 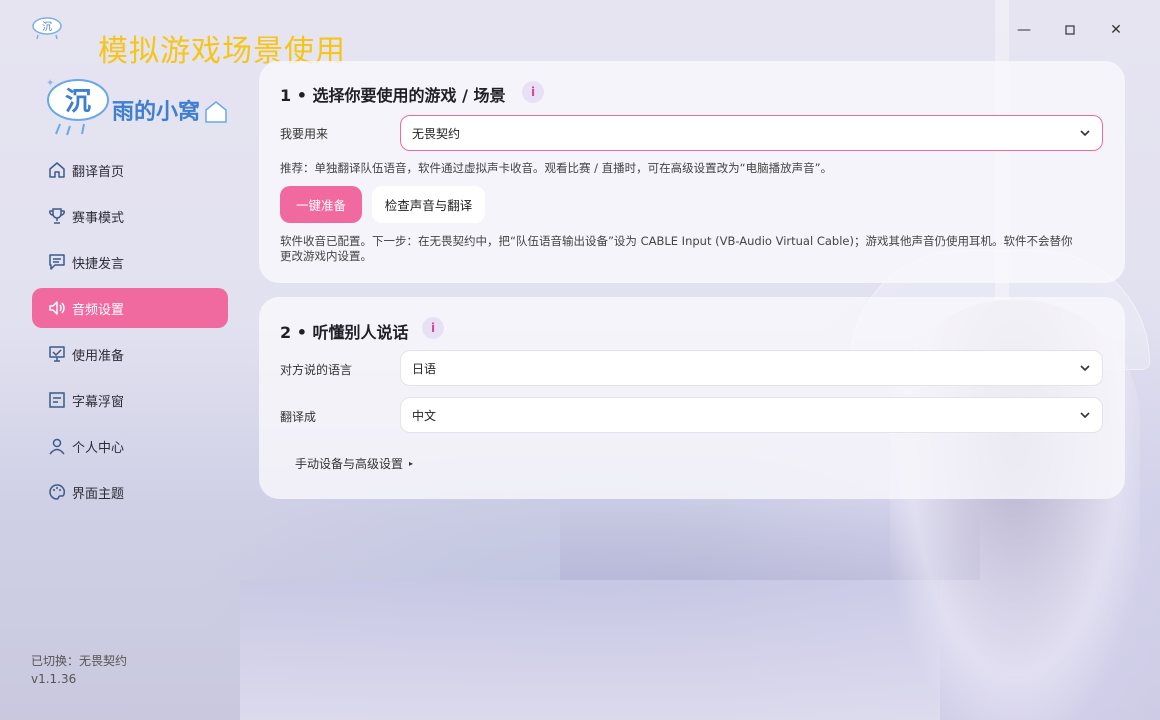 What do you see at coordinates (98, 448) in the screenshot?
I see `sidebar-item-label: 个人中心` at bounding box center [98, 448].